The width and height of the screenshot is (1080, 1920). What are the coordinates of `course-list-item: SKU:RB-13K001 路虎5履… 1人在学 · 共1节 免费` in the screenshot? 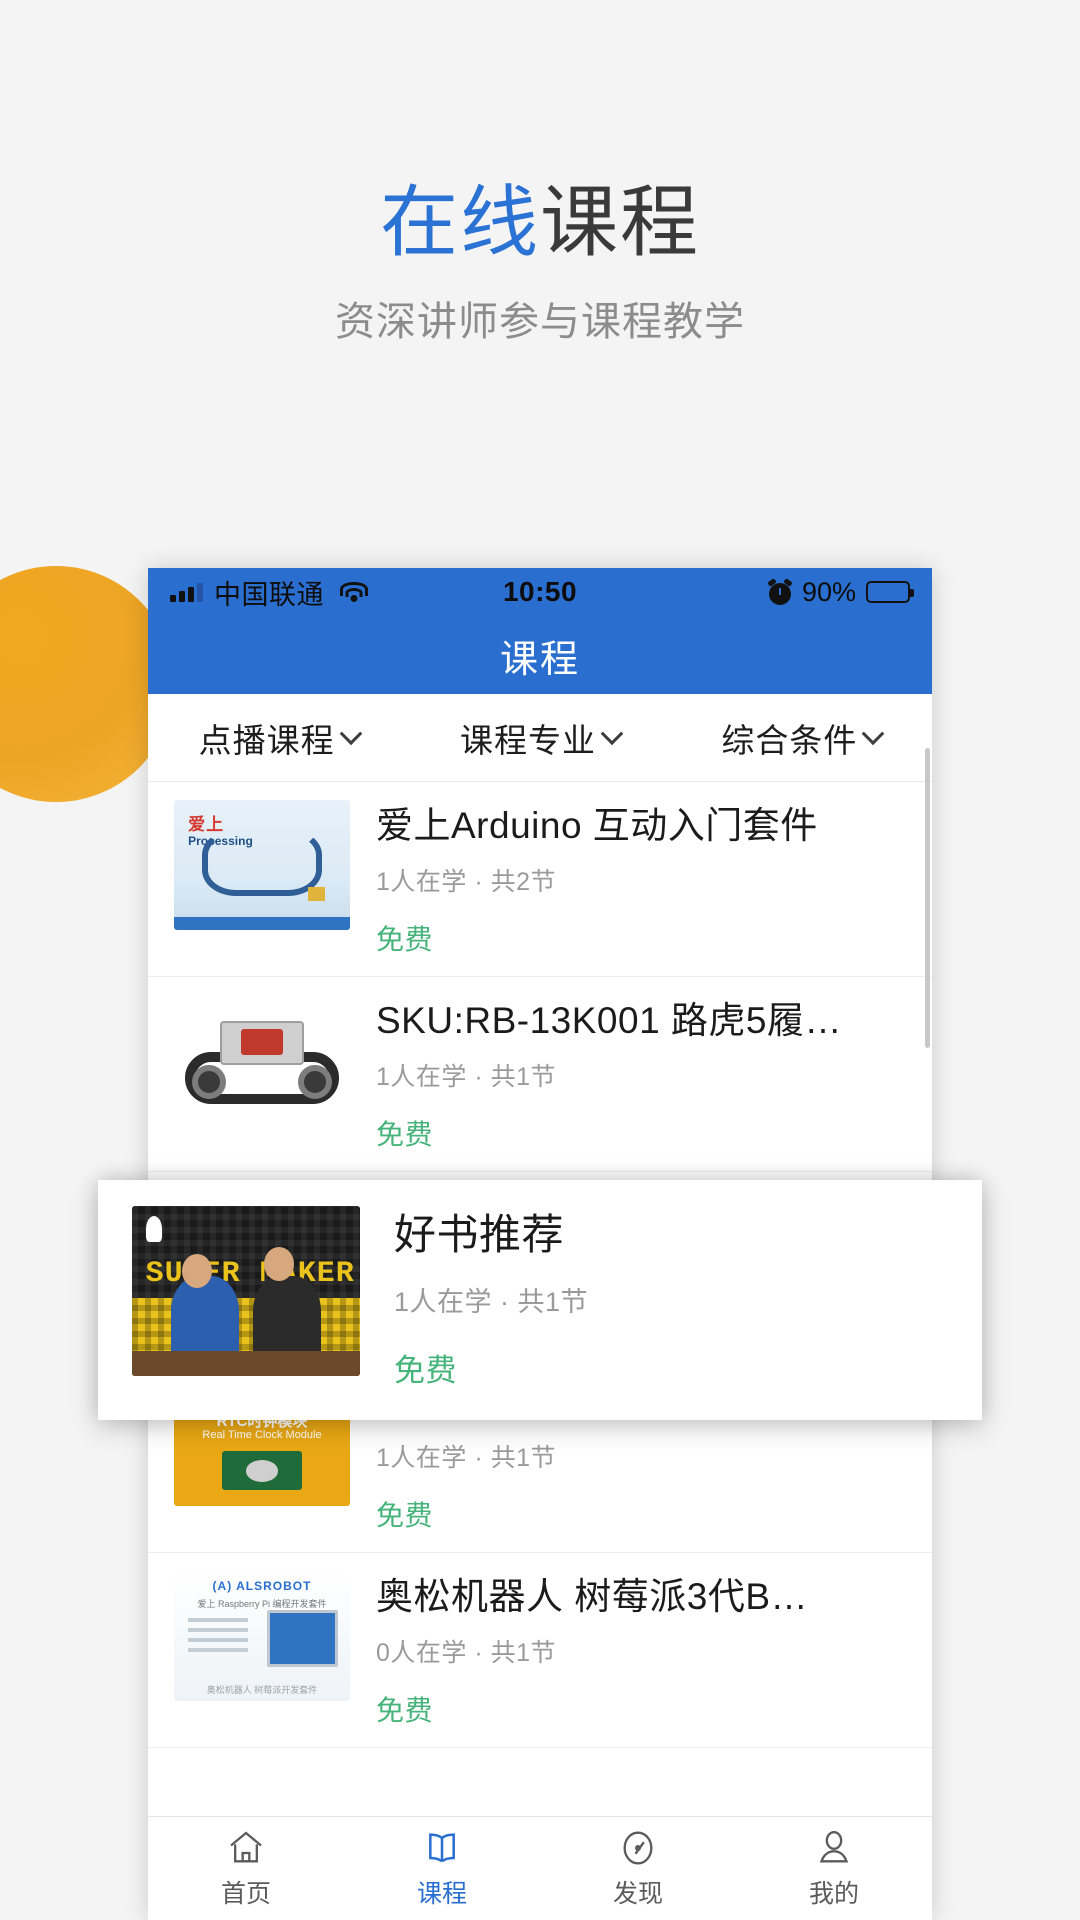 It's located at (540, 1074).